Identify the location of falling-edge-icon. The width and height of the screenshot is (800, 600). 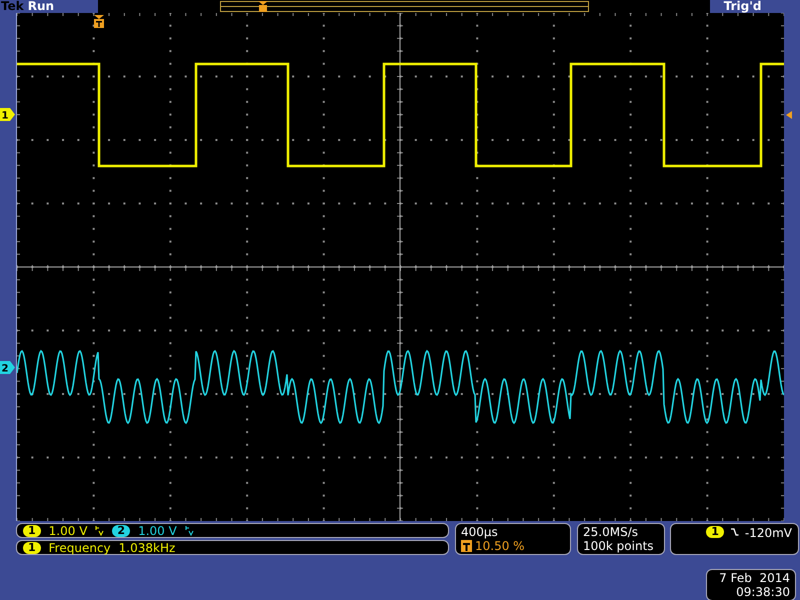
(734, 532).